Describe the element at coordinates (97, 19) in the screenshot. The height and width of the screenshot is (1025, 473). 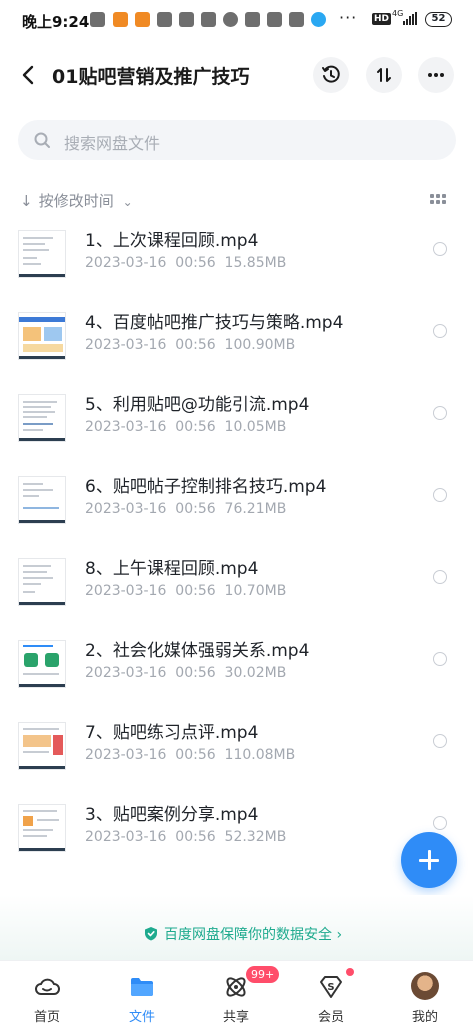
I see `message-icon` at that location.